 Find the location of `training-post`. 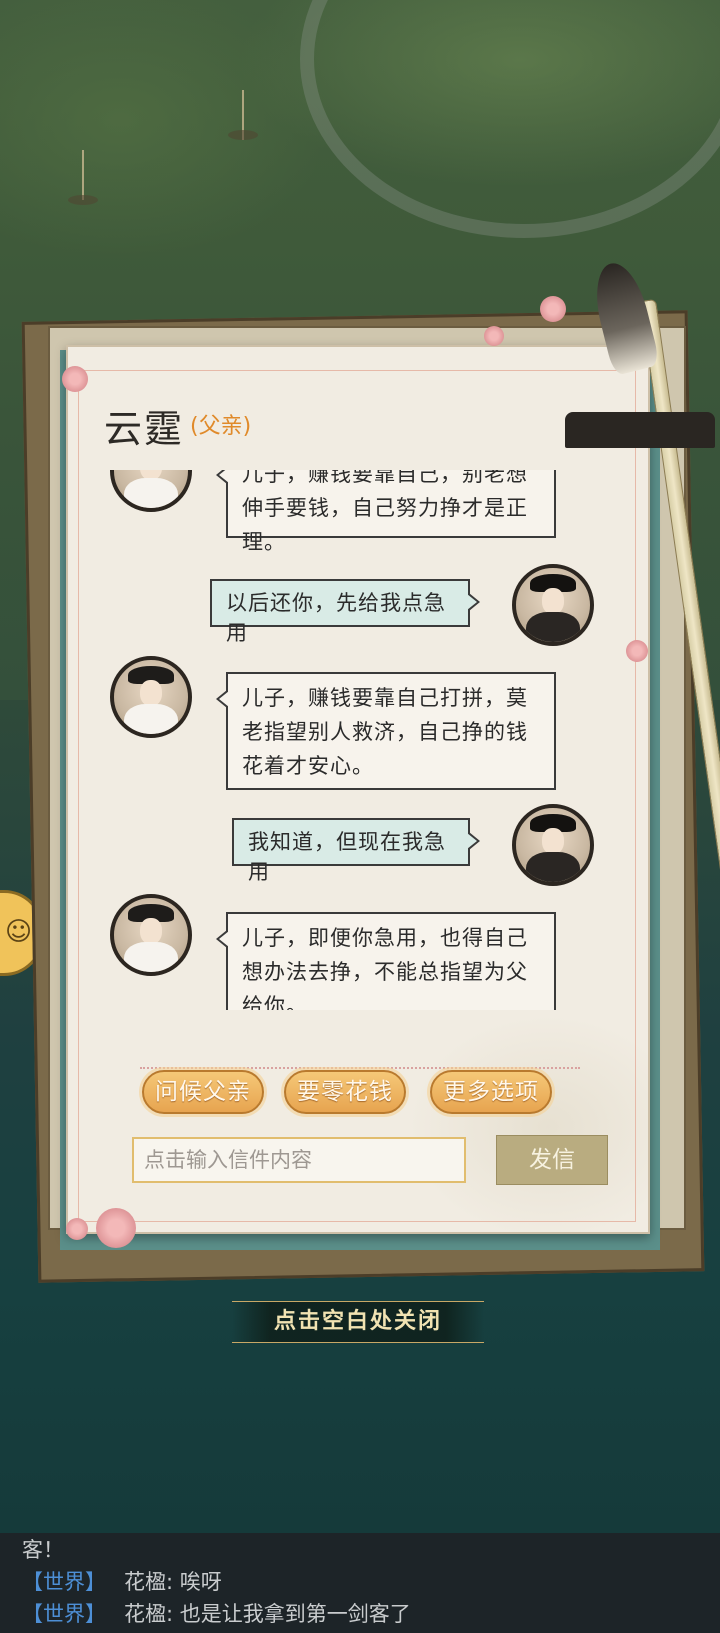

training-post is located at coordinates (83, 175).